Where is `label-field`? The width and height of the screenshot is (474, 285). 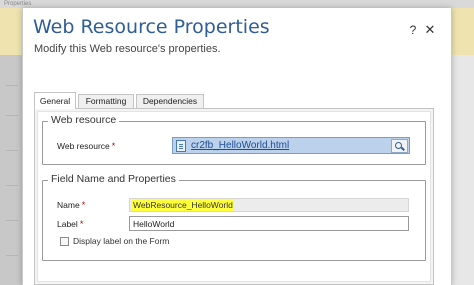 label-field is located at coordinates (269, 223).